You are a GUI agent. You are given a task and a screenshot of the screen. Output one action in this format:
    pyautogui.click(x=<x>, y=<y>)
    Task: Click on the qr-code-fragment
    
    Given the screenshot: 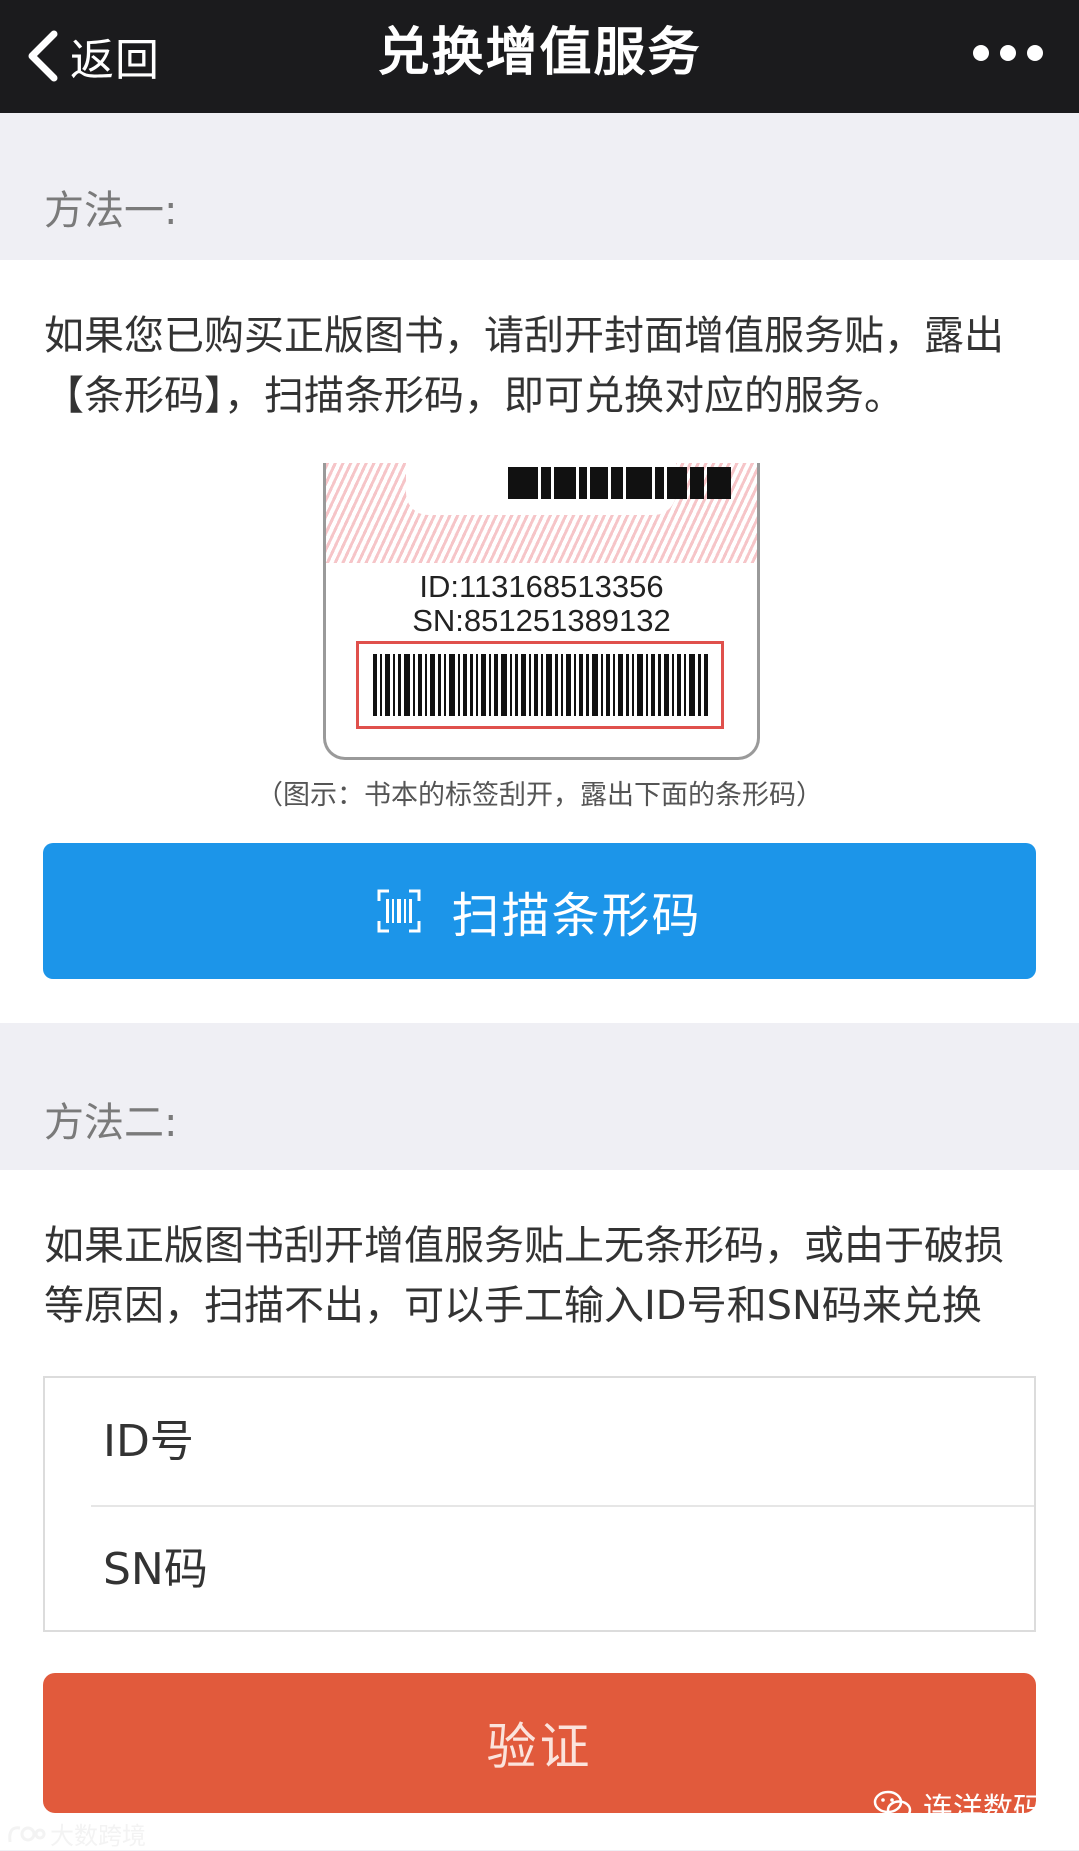 What is the action you would take?
    pyautogui.click(x=621, y=483)
    